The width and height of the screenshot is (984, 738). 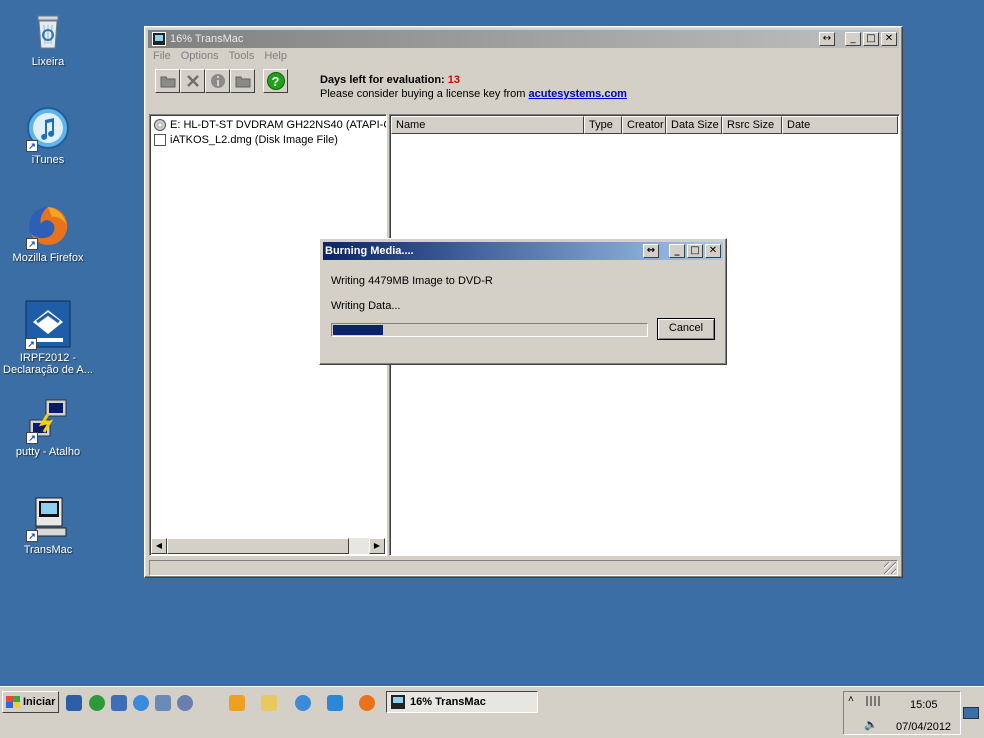 What do you see at coordinates (454, 80) in the screenshot?
I see `evaluation-days: 13` at bounding box center [454, 80].